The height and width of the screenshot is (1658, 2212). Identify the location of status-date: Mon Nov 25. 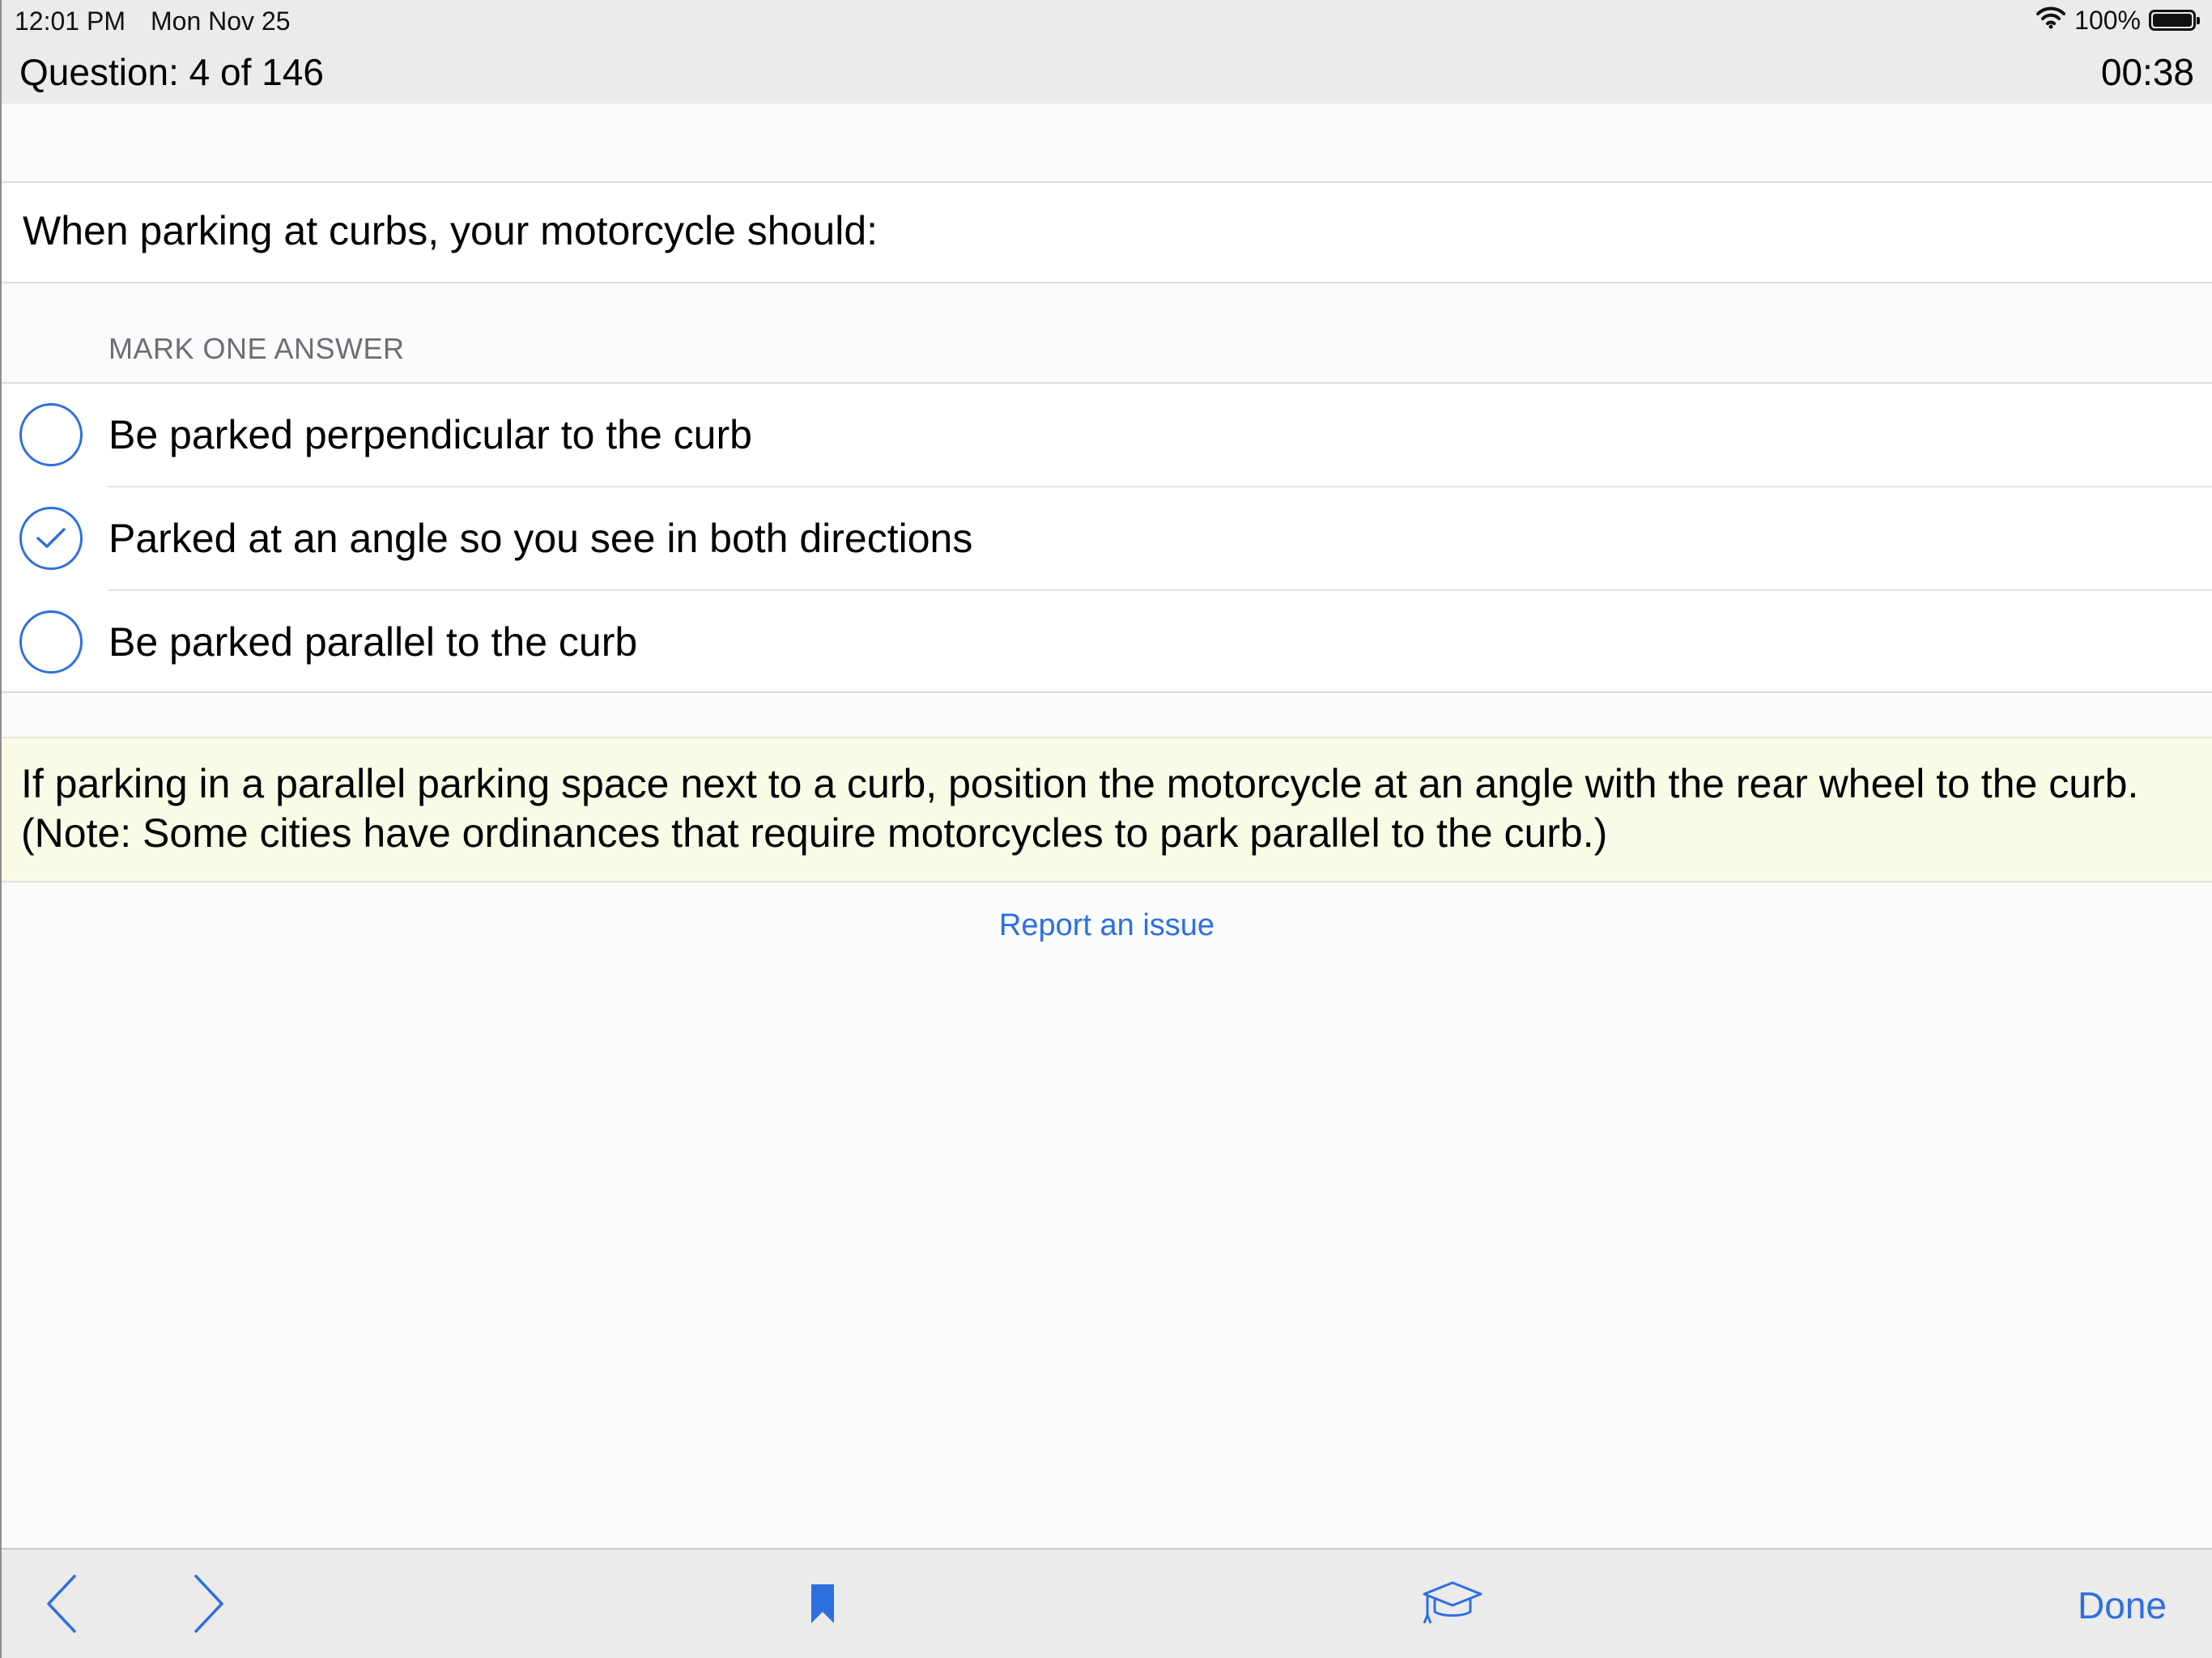
(221, 21).